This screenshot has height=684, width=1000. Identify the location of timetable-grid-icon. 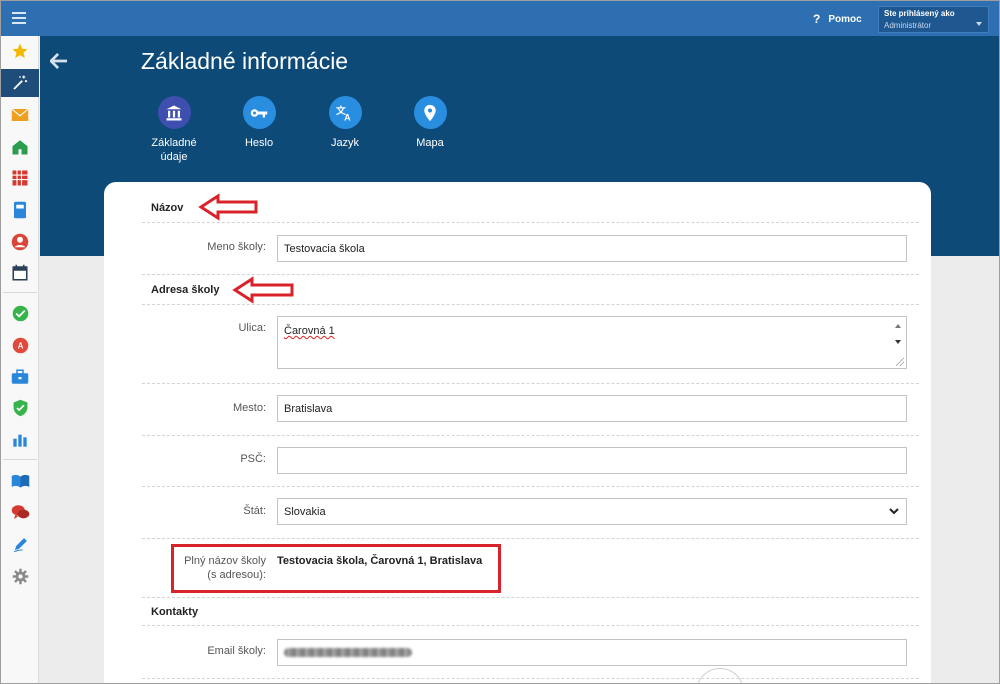
(20, 178).